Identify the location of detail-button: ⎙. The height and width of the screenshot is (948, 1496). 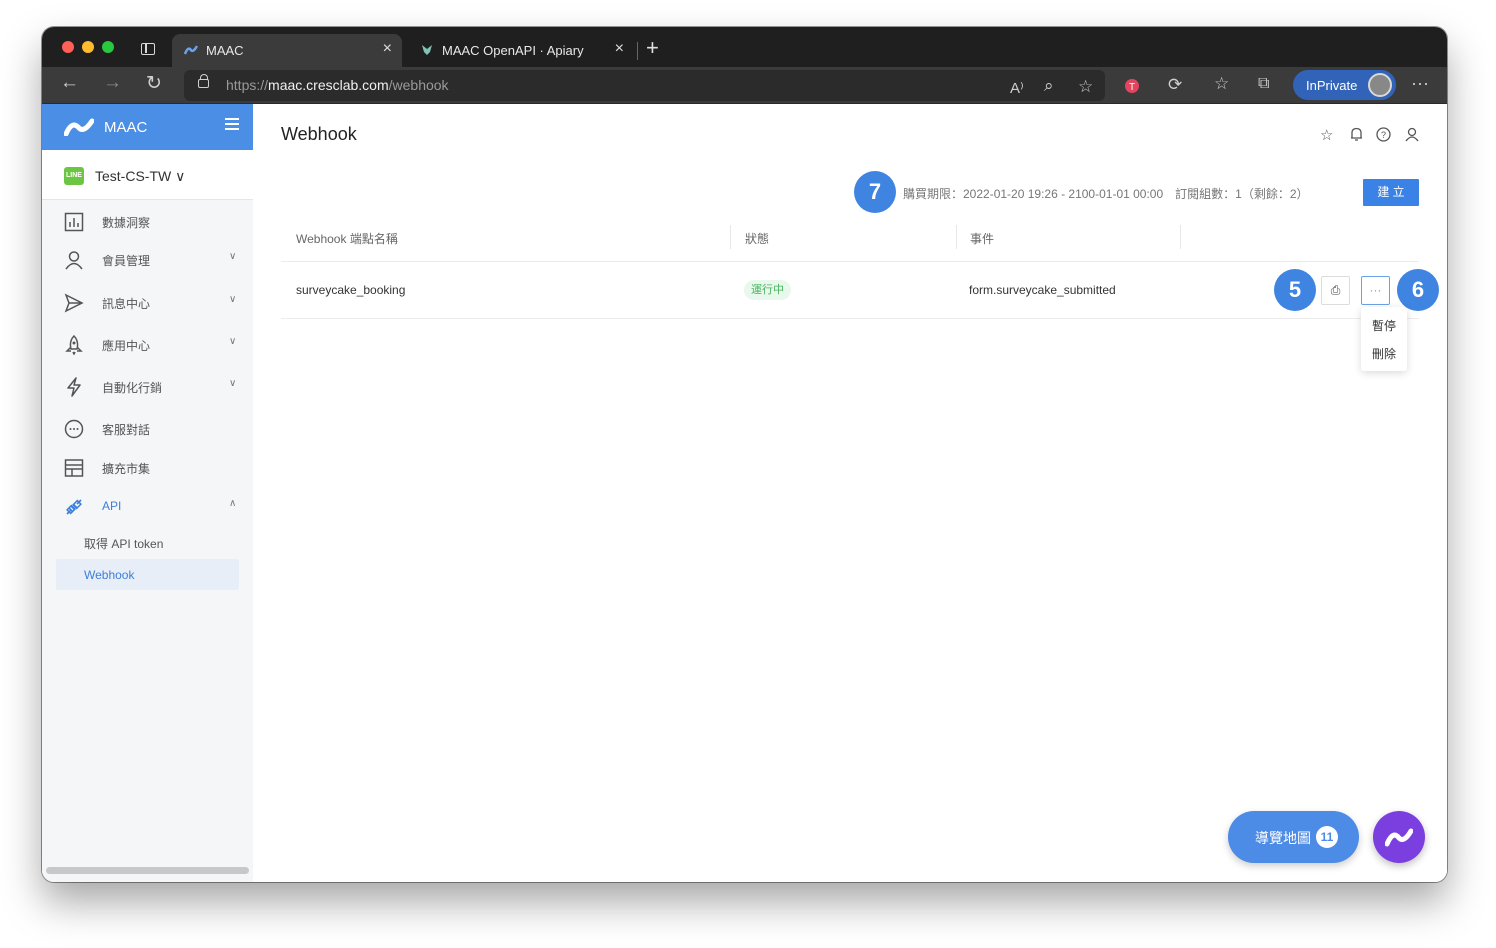
(1335, 290).